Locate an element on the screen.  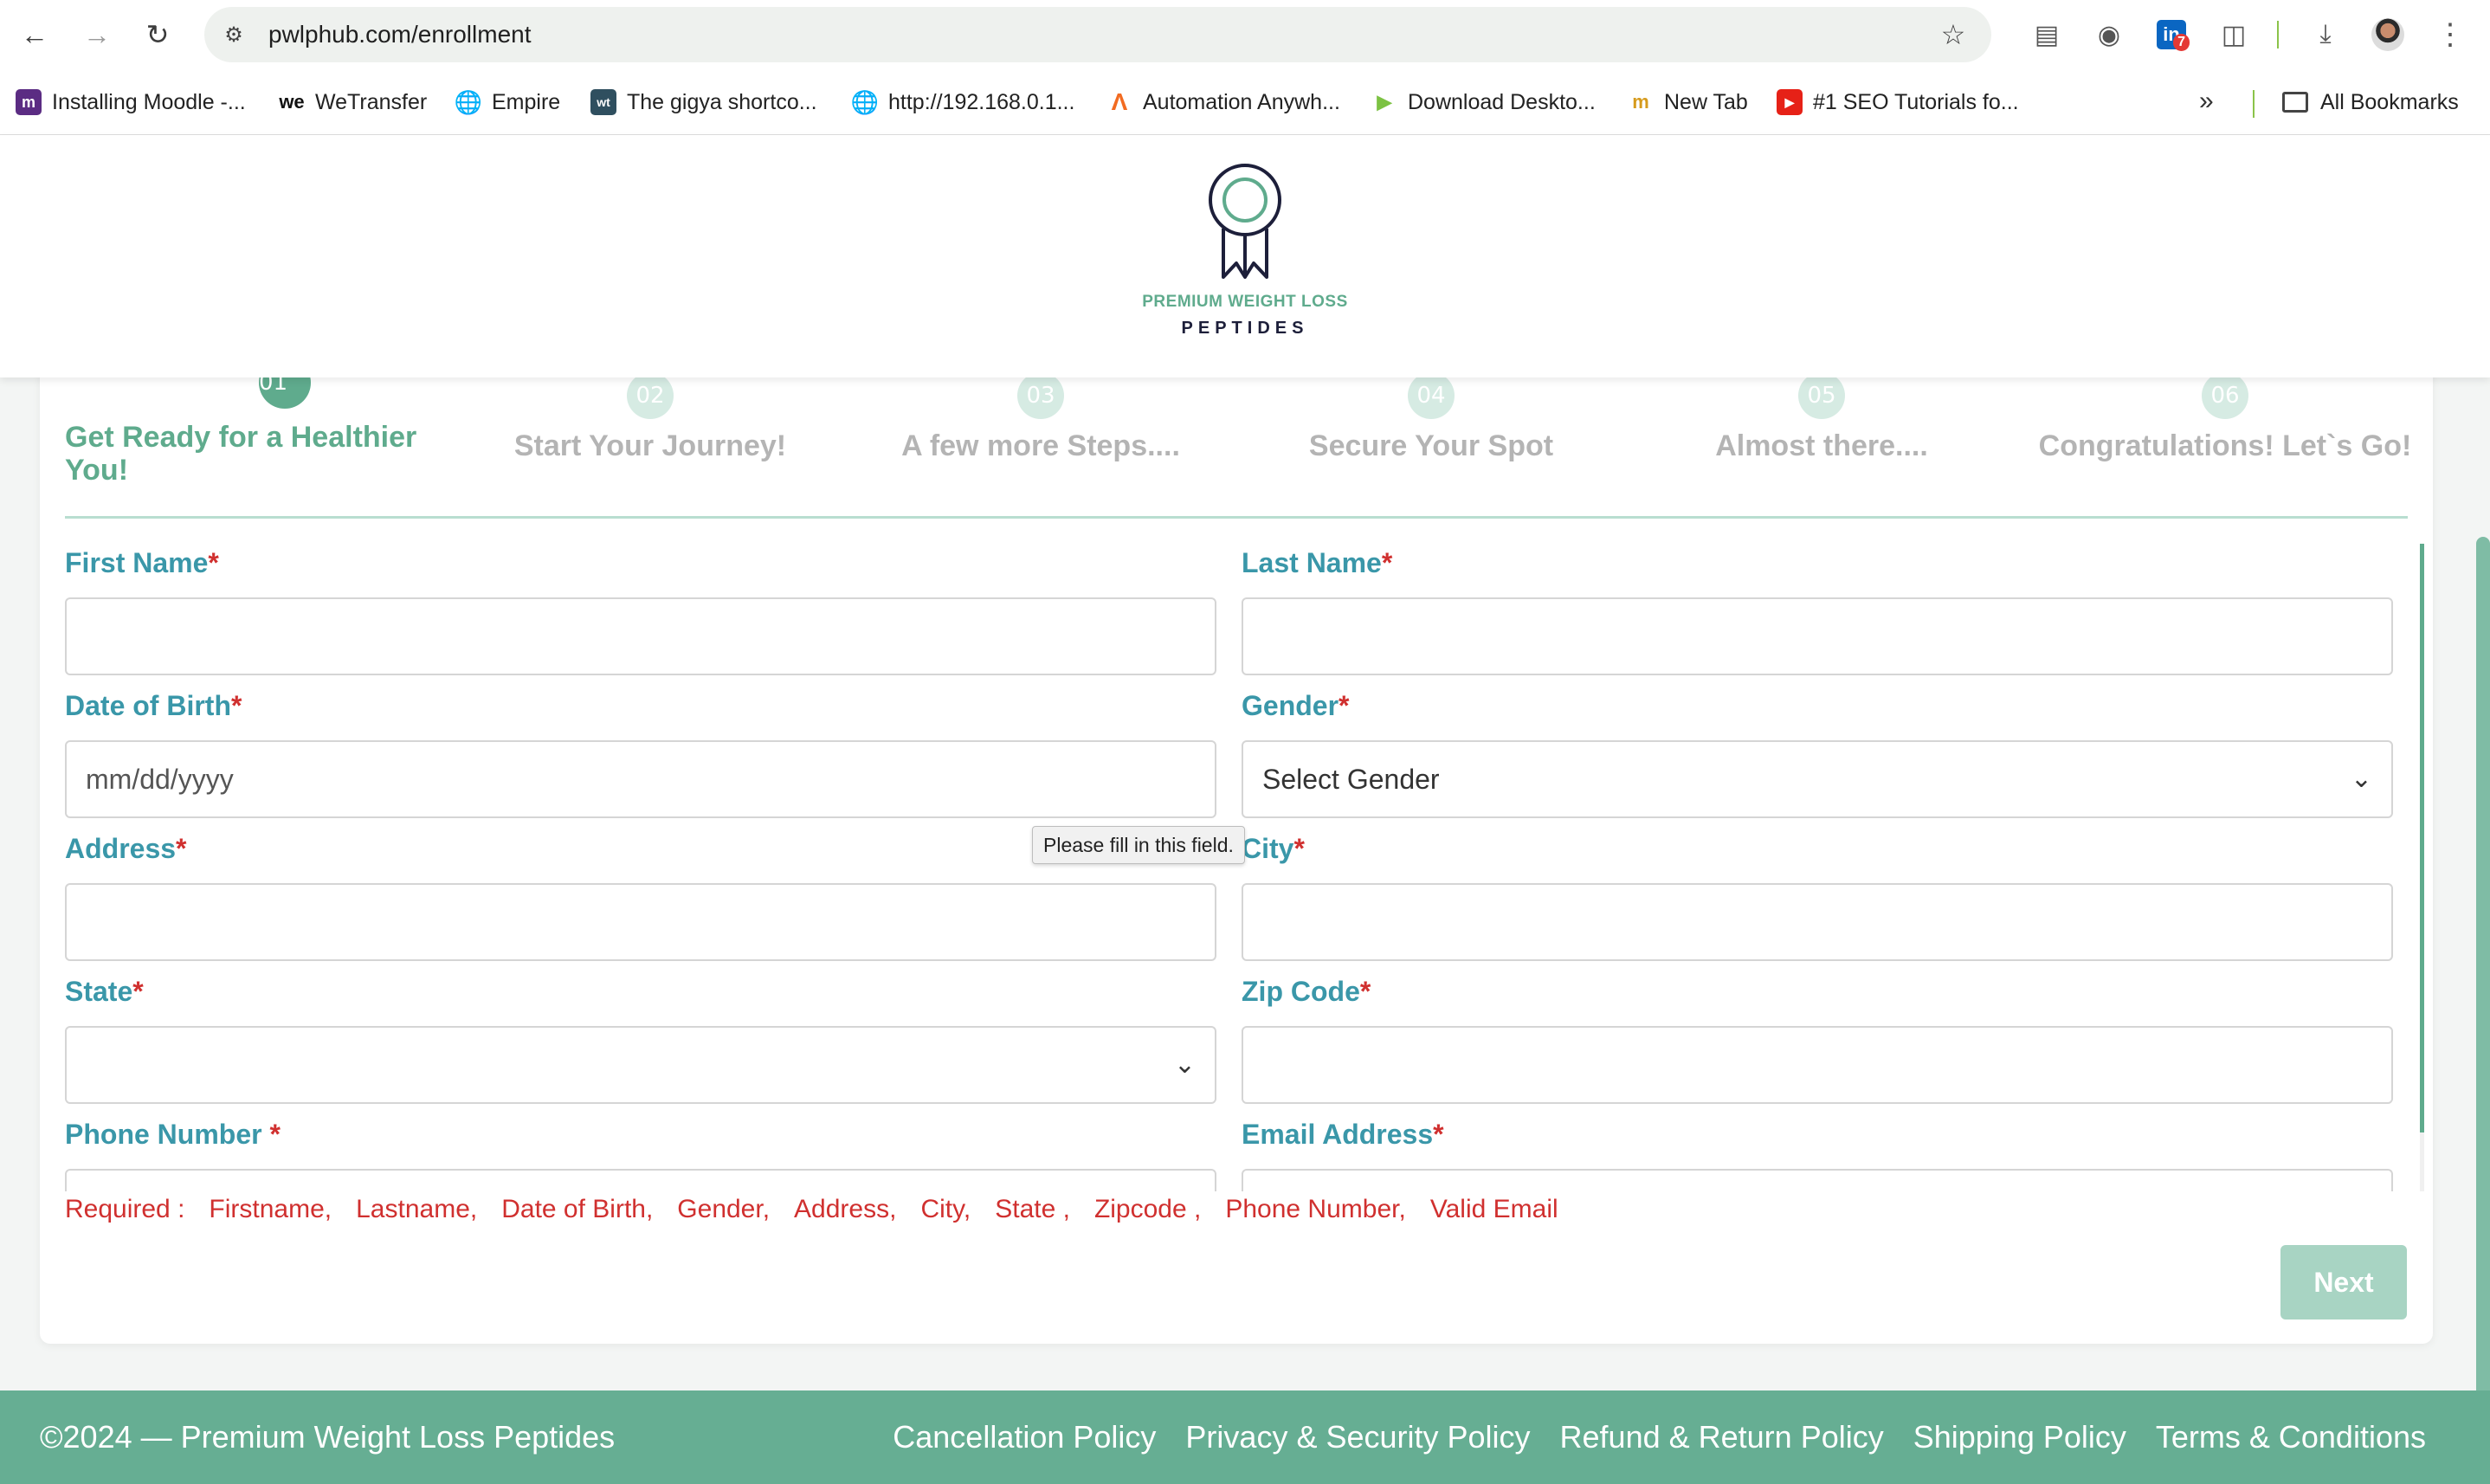
bookmark-item: m New Tab is located at coordinates (1688, 102).